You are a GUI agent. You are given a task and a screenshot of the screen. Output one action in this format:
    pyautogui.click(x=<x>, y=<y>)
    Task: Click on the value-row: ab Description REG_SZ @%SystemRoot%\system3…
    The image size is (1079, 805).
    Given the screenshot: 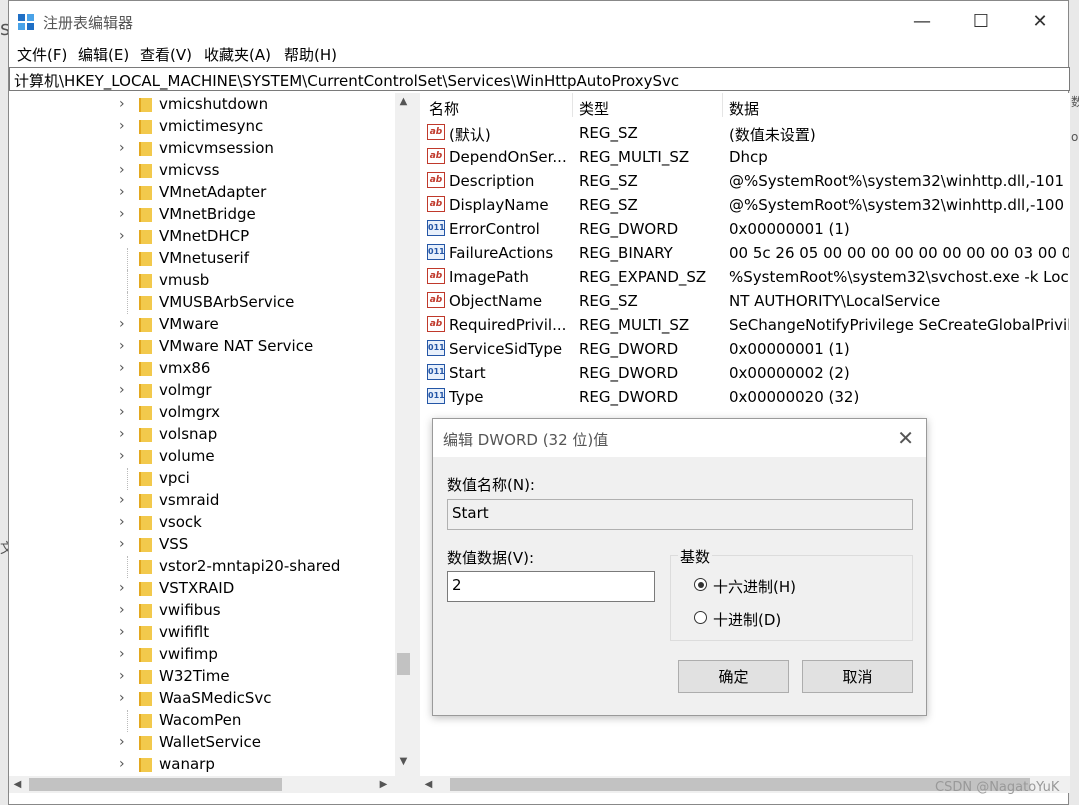 What is the action you would take?
    pyautogui.click(x=745, y=181)
    